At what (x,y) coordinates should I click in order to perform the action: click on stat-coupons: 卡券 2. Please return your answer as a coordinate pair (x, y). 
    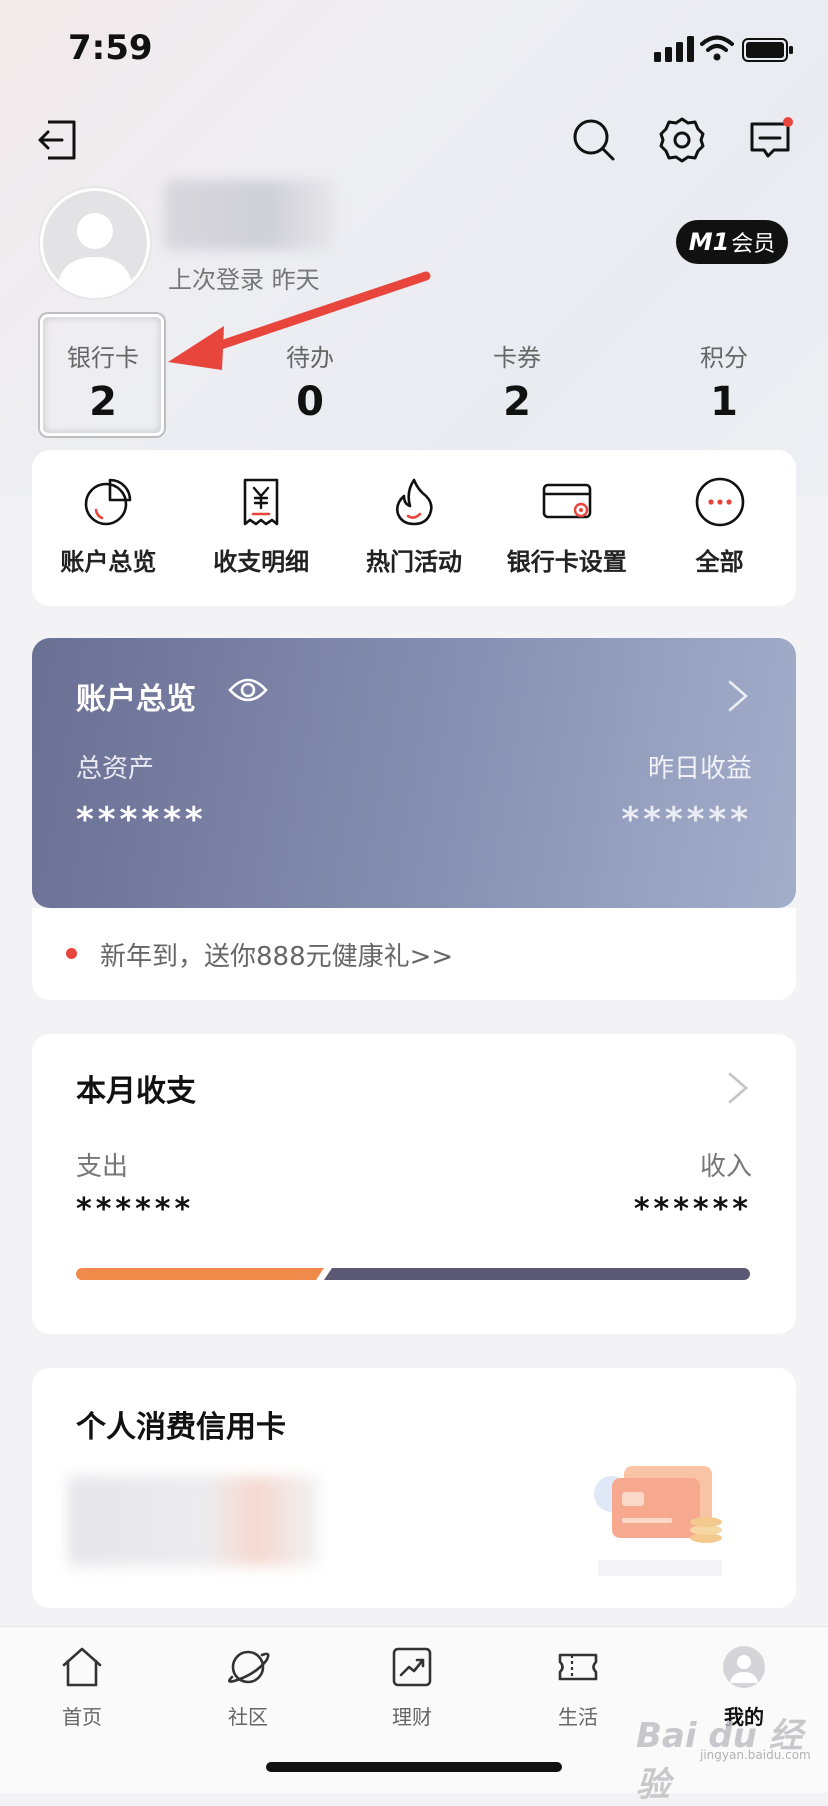
    Looking at the image, I should click on (517, 381).